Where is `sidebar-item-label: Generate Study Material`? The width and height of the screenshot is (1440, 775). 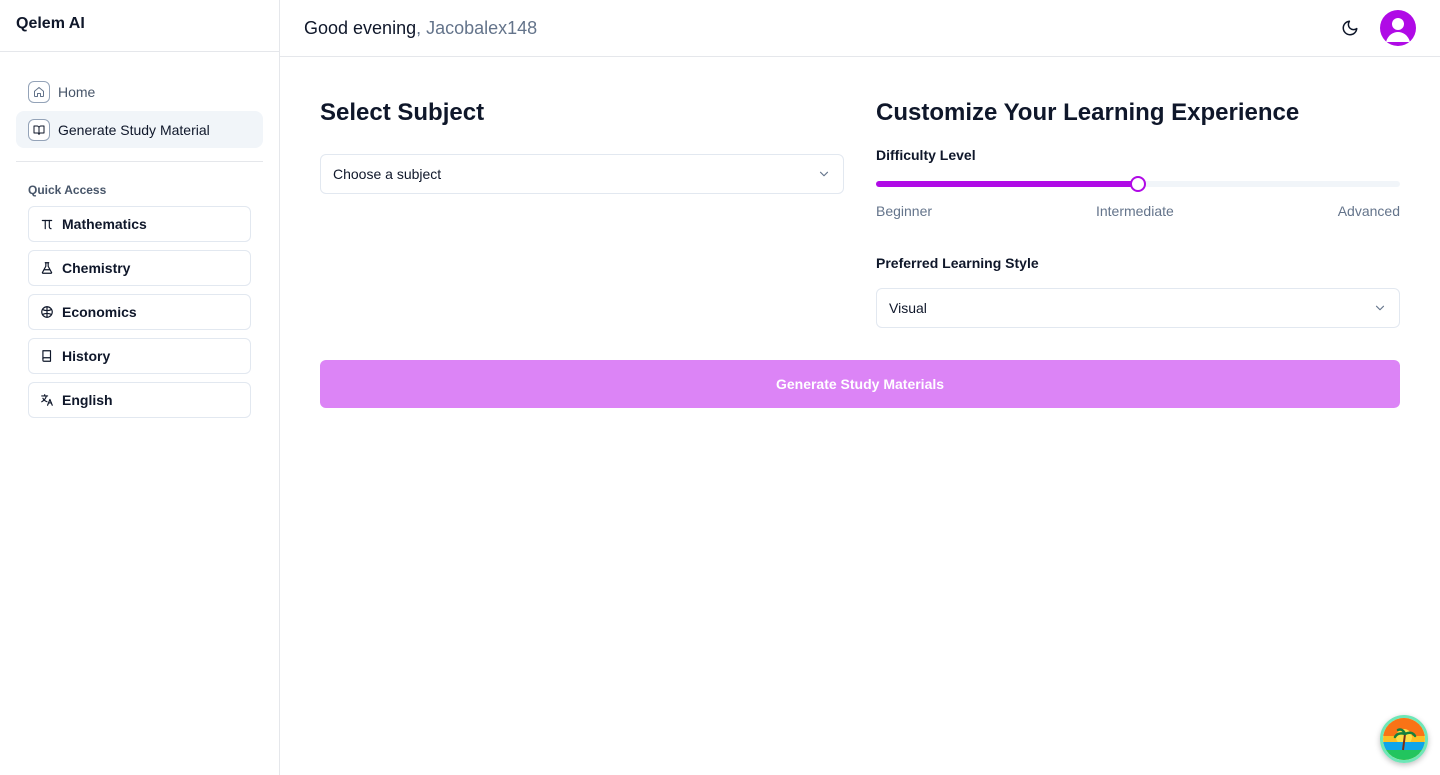 sidebar-item-label: Generate Study Material is located at coordinates (134, 129).